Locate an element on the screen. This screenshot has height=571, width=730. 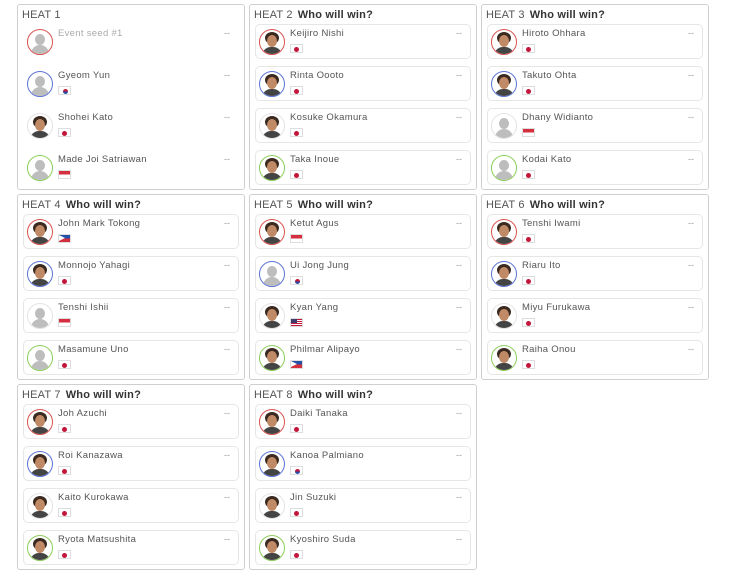
athlete-card: Miyu Furukawa -- is located at coordinates (595, 315).